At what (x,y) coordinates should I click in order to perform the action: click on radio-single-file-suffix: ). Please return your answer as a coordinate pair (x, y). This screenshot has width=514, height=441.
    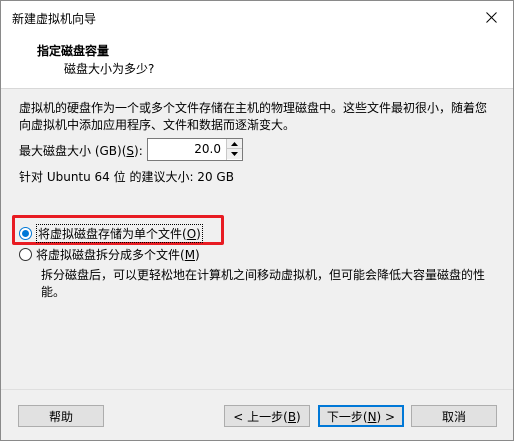
    Looking at the image, I should click on (198, 234).